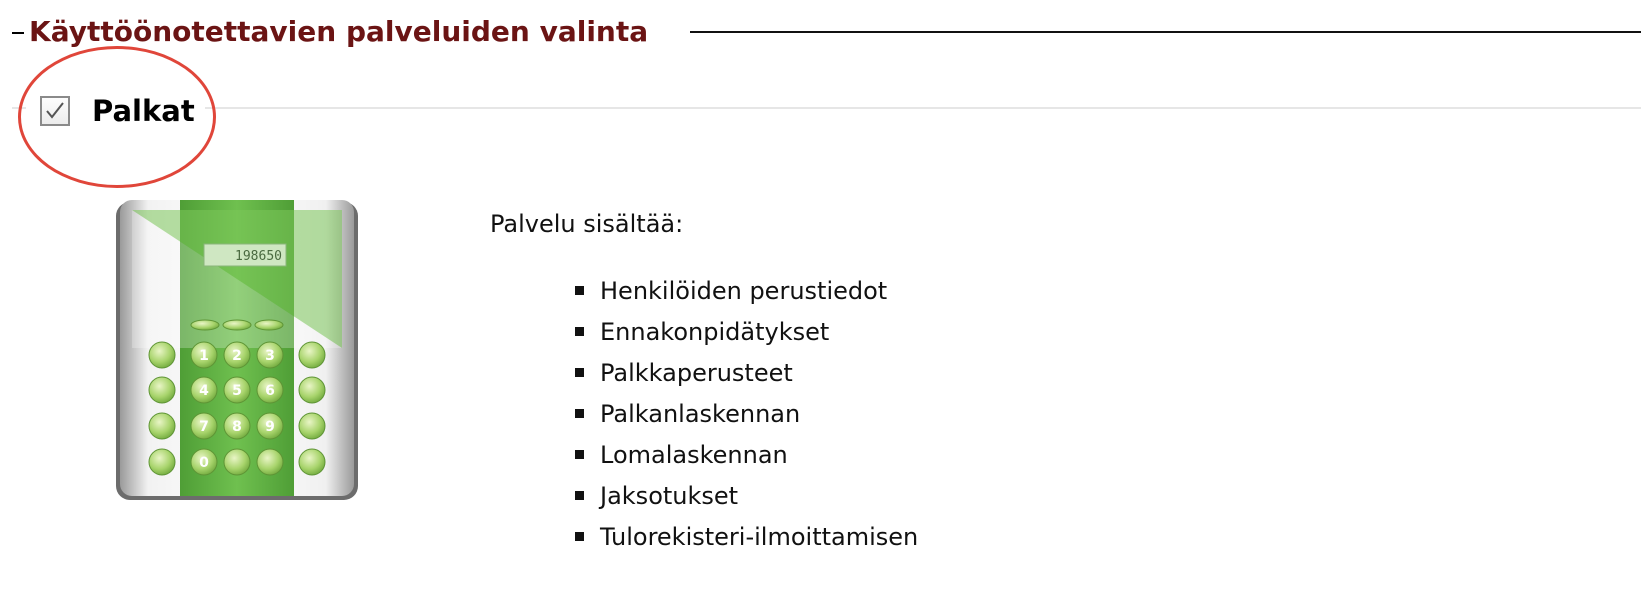  Describe the element at coordinates (204, 463) in the screenshot. I see `svg-text: 0` at that location.